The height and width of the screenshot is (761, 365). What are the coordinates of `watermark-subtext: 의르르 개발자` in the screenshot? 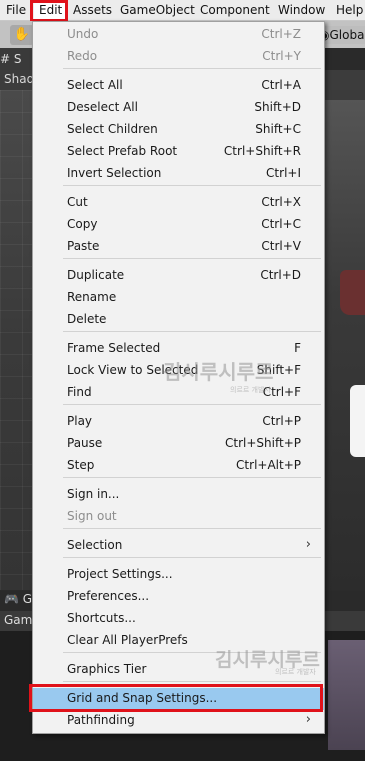 It's located at (250, 390).